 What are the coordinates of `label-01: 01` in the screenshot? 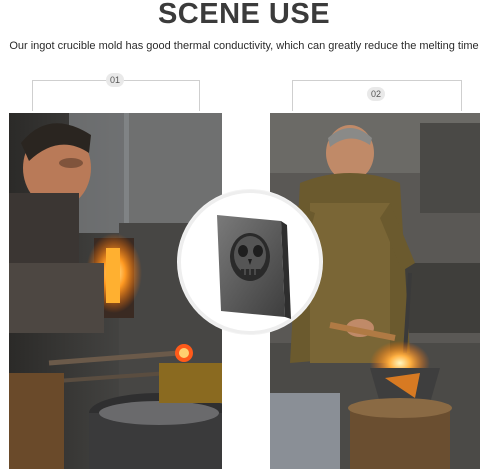 It's located at (115, 80).